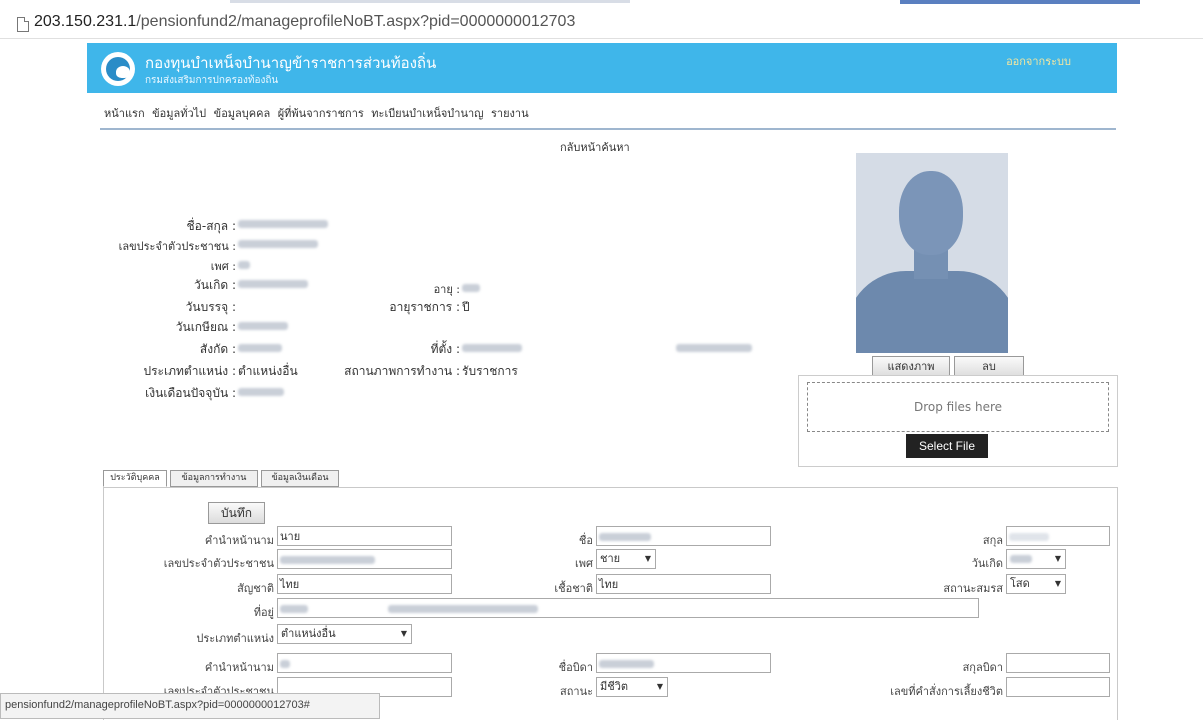  What do you see at coordinates (683, 584) in the screenshot?
I see `race-input: ไทย` at bounding box center [683, 584].